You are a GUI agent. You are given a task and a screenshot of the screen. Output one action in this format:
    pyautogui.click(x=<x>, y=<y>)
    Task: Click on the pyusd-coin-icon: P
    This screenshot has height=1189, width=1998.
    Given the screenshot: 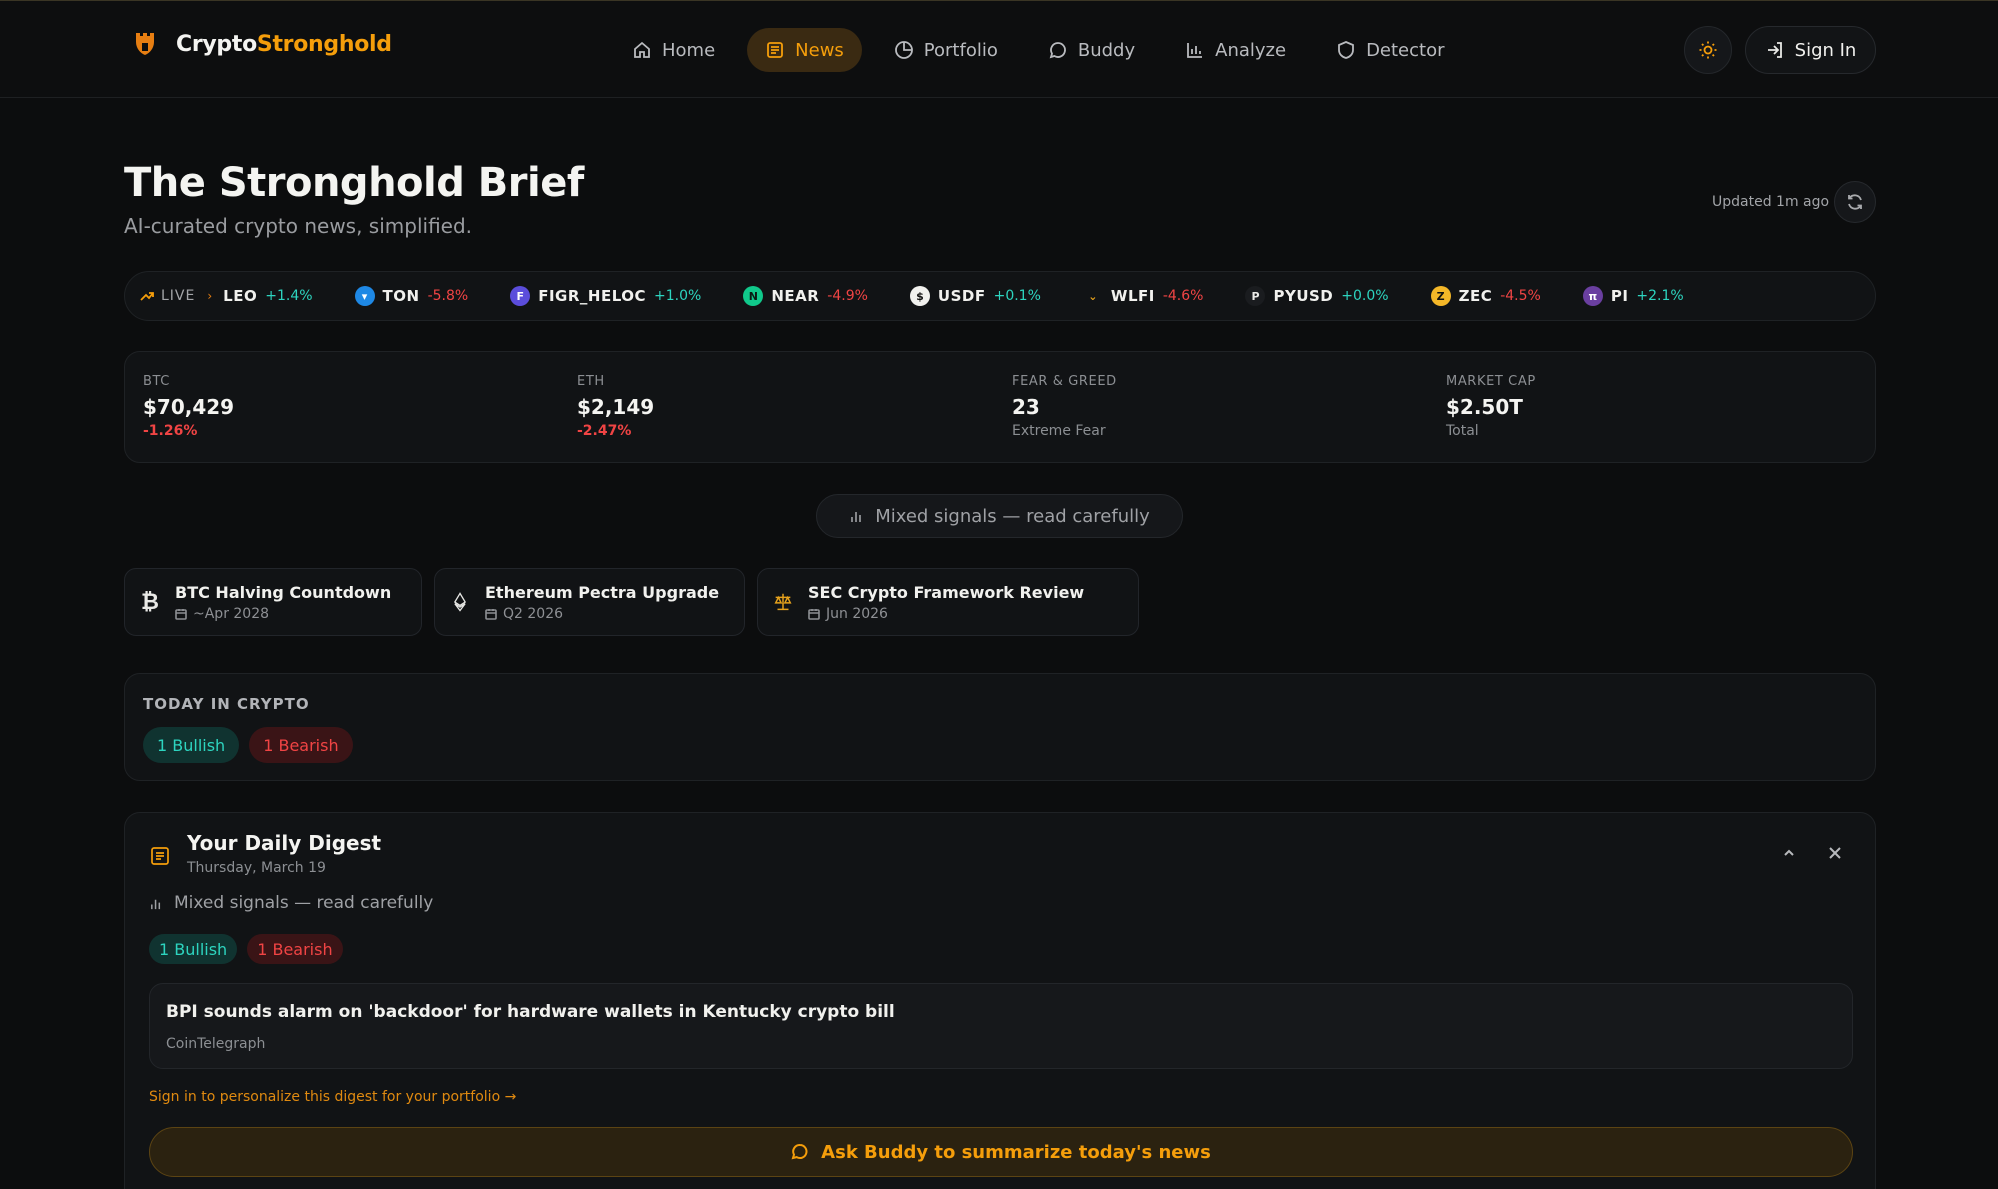 What is the action you would take?
    pyautogui.click(x=1255, y=296)
    